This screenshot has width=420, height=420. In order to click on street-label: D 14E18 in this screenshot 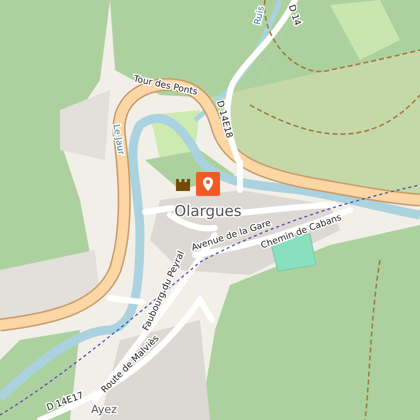, I will do `click(224, 120)`.